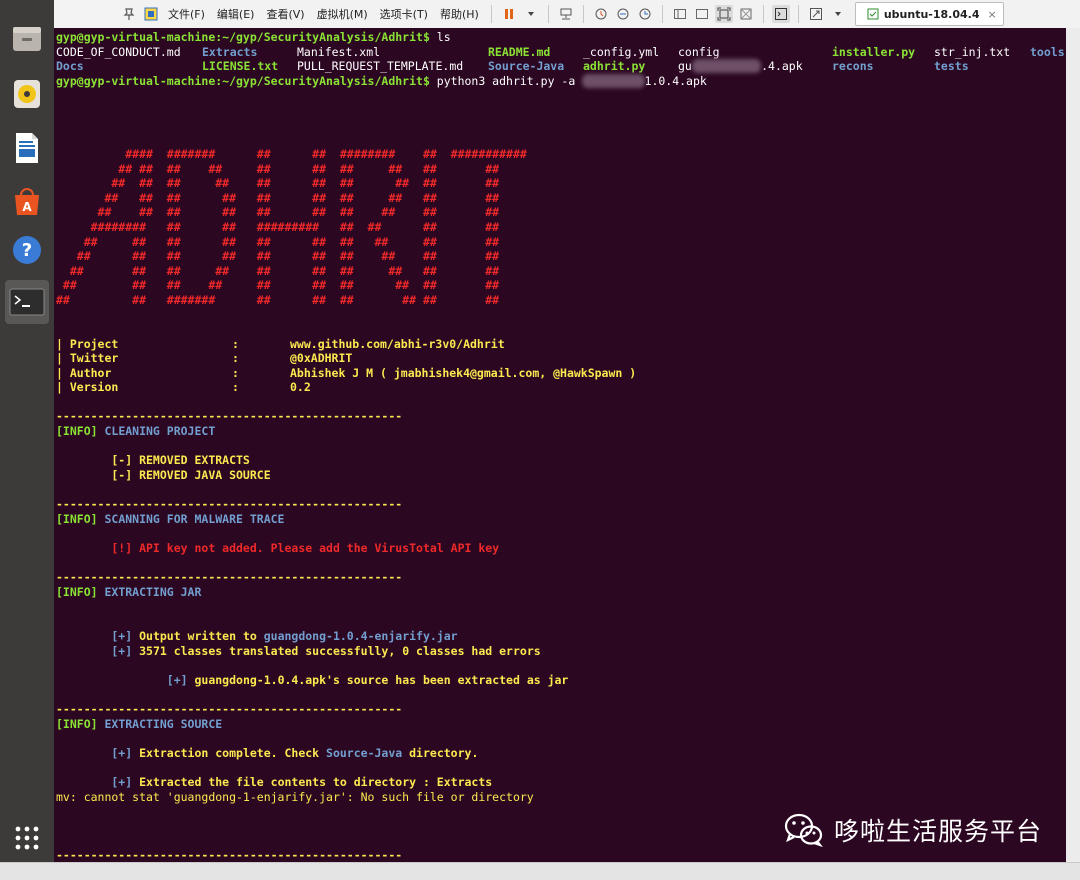 This screenshot has width=1080, height=880. What do you see at coordinates (364, 753) in the screenshot?
I see `log-dir: Source-Java` at bounding box center [364, 753].